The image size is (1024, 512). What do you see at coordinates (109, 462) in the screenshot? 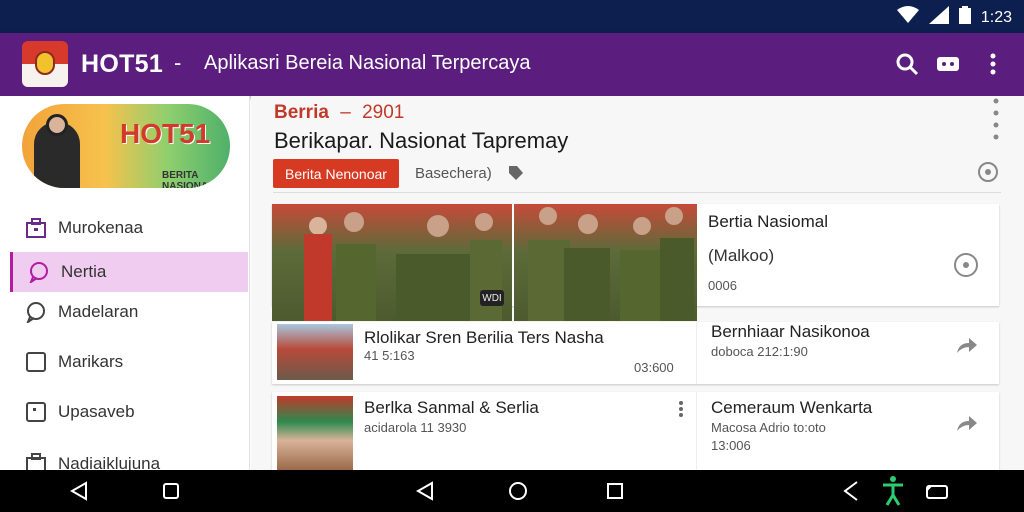
I see `sidebar-item-label: Nadiaiklujuna` at bounding box center [109, 462].